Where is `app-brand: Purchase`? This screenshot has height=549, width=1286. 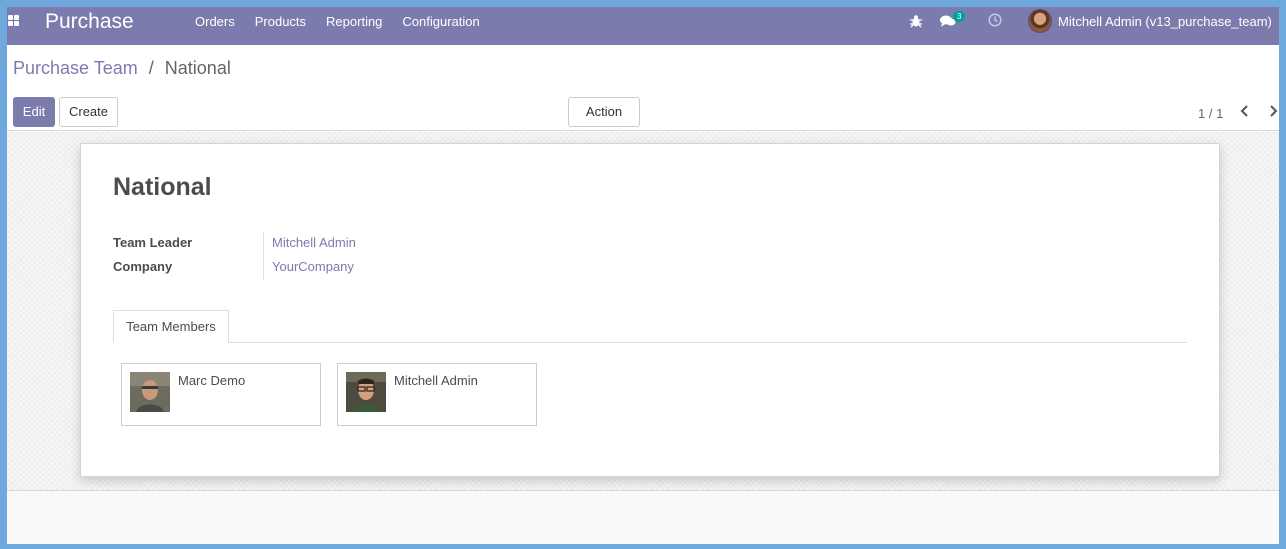
app-brand: Purchase is located at coordinates (89, 22).